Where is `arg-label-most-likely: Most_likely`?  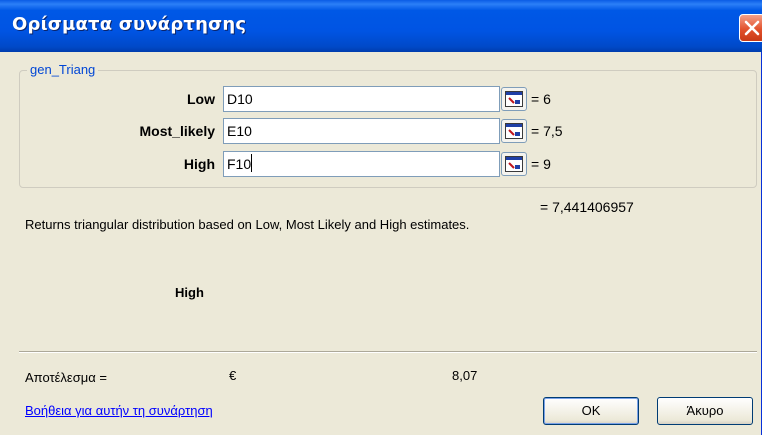 arg-label-most-likely: Most_likely is located at coordinates (177, 131).